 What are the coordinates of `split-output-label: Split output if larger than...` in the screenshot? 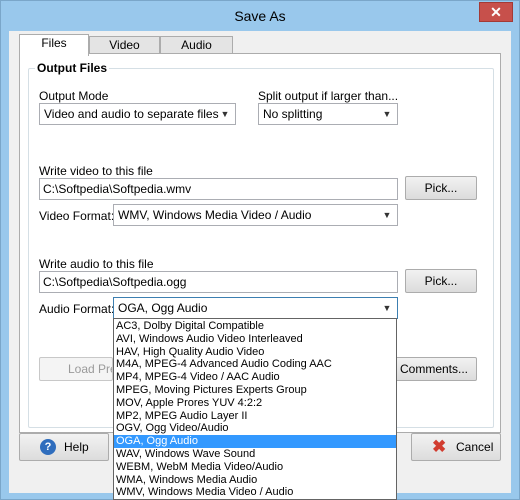 It's located at (328, 96).